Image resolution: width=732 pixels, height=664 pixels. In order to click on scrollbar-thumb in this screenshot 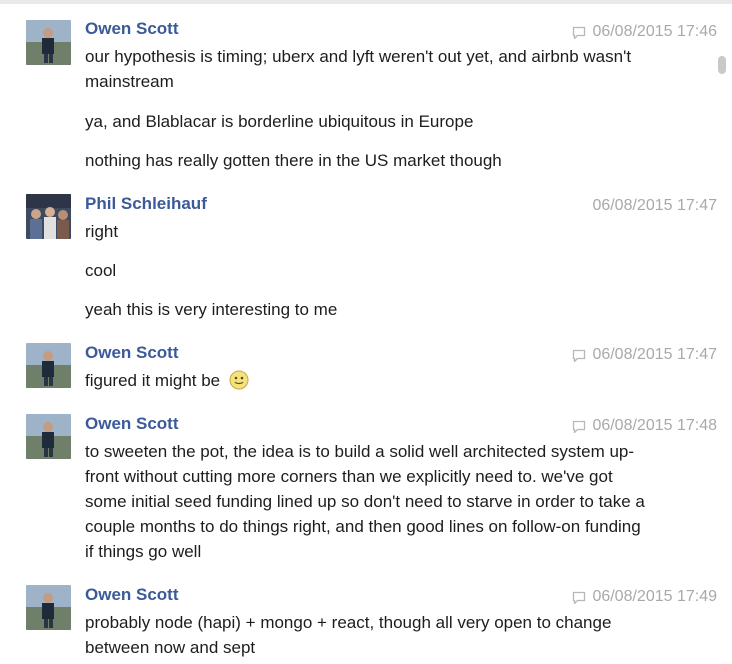, I will do `click(722, 65)`.